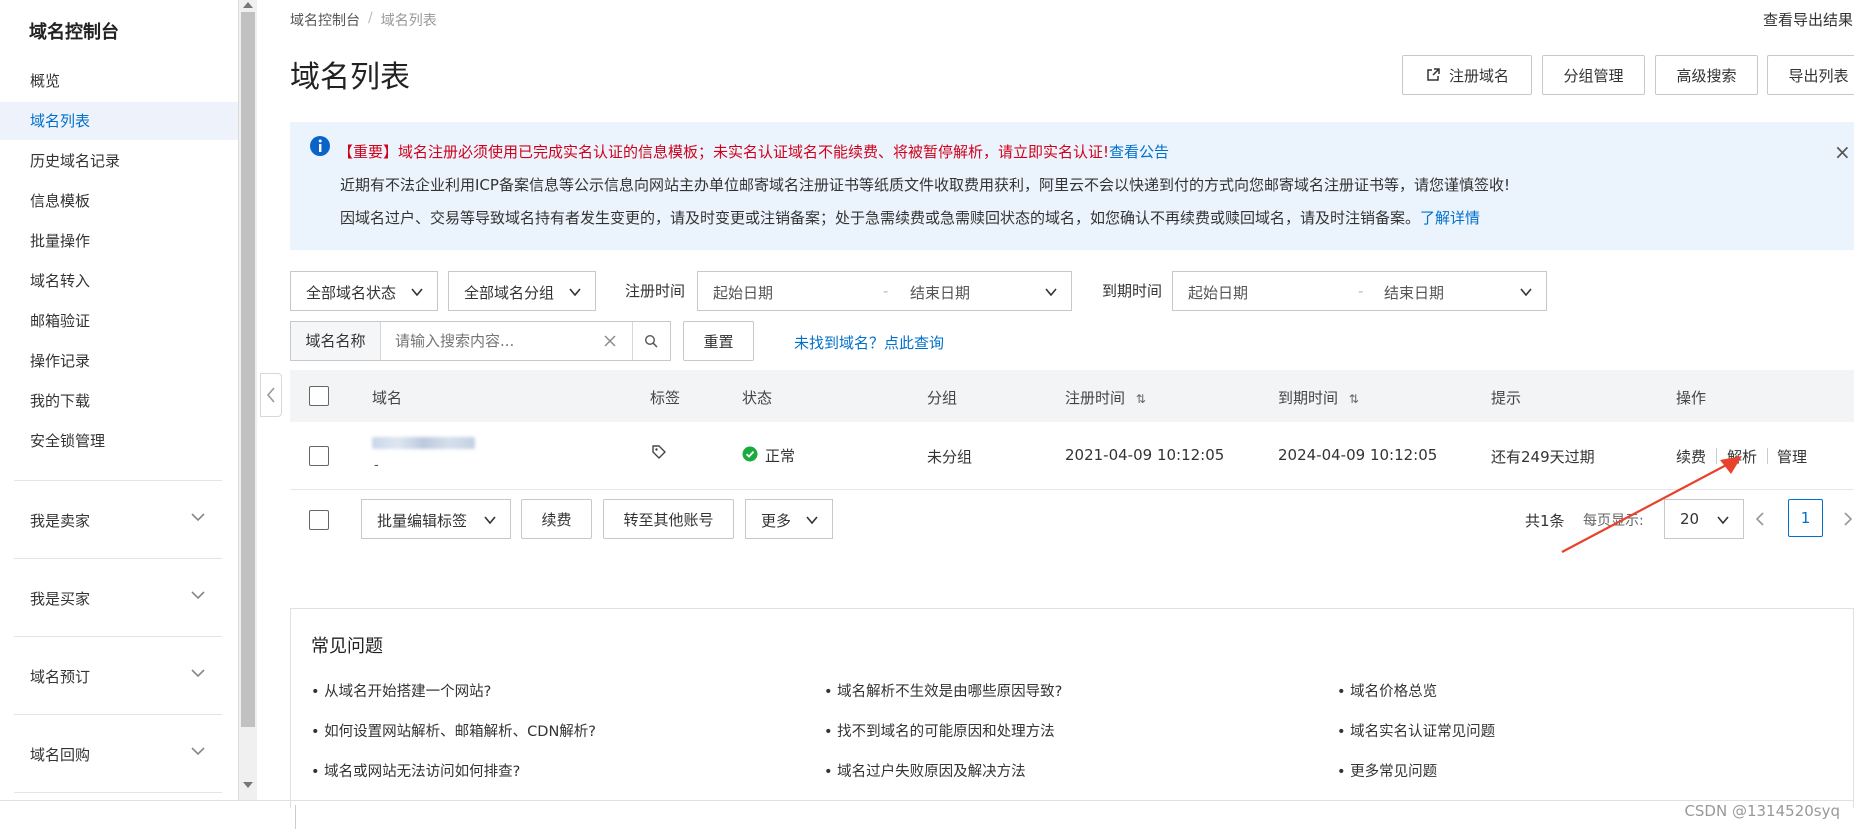 This screenshot has height=829, width=1854. Describe the element at coordinates (1387, 770) in the screenshot. I see `faq-item: • 更多常见问题` at that location.